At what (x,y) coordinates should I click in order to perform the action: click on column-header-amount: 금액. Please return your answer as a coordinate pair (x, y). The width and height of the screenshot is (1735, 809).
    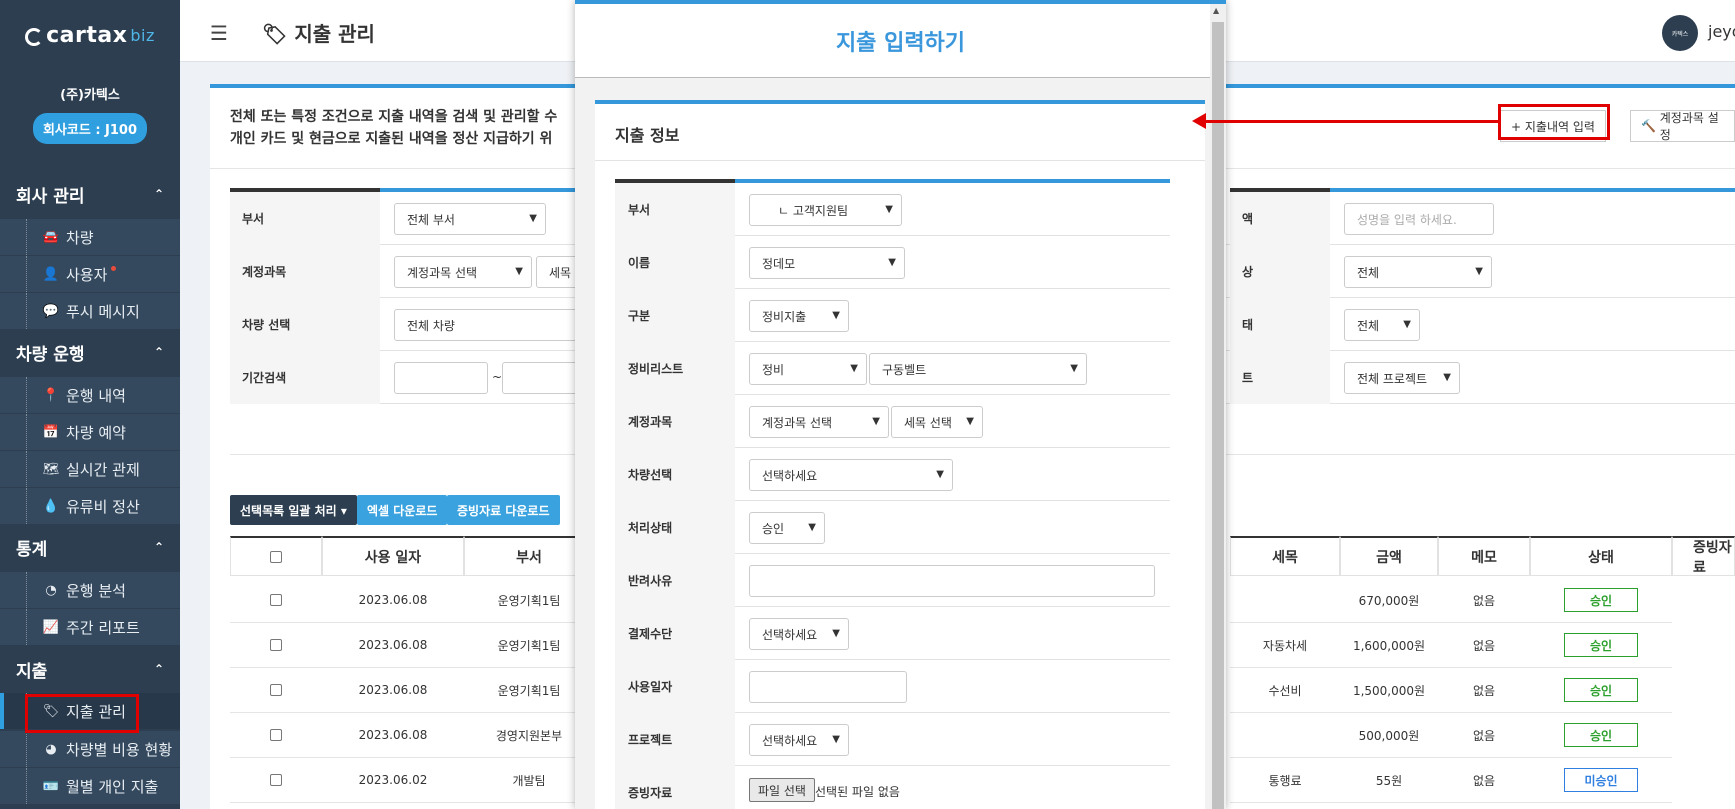
    Looking at the image, I should click on (1389, 556).